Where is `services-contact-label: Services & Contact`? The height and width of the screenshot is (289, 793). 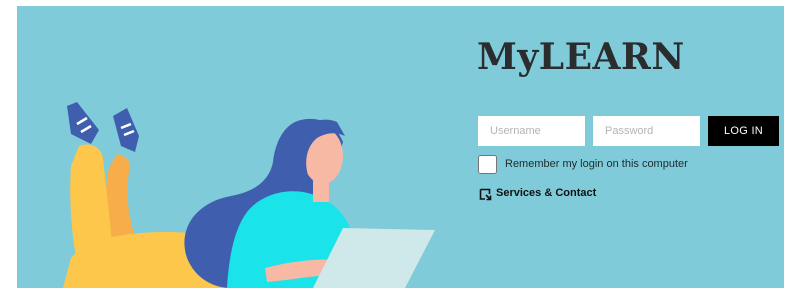 services-contact-label: Services & Contact is located at coordinates (546, 192).